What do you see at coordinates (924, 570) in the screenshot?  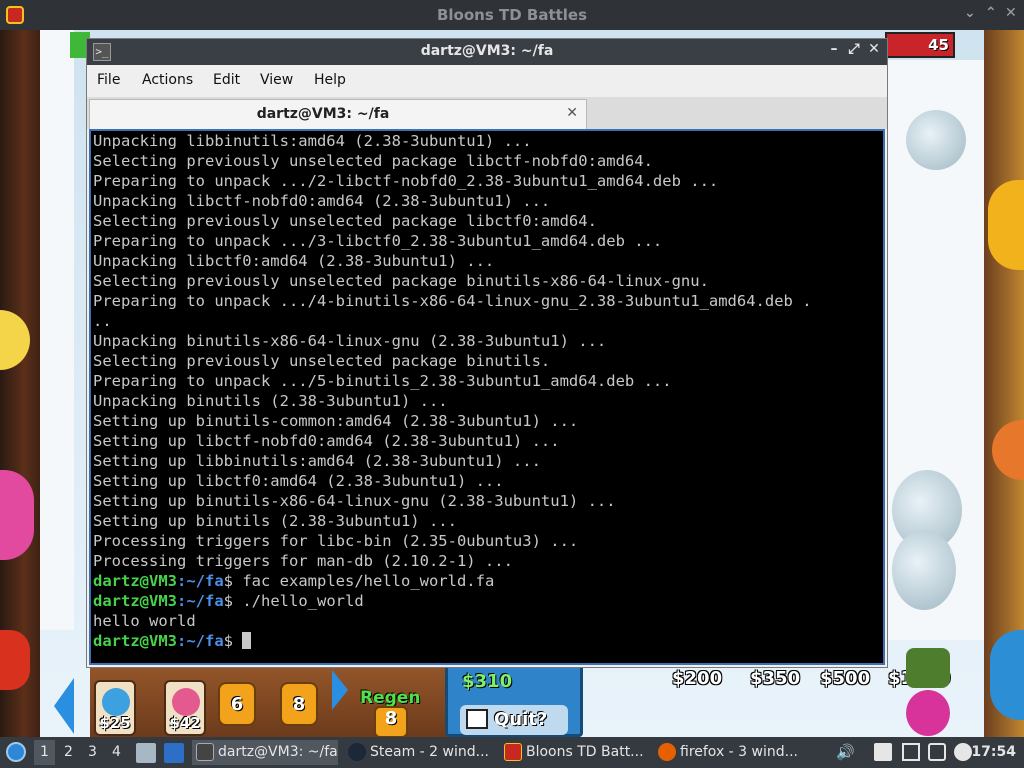 I see `snow-tree` at bounding box center [924, 570].